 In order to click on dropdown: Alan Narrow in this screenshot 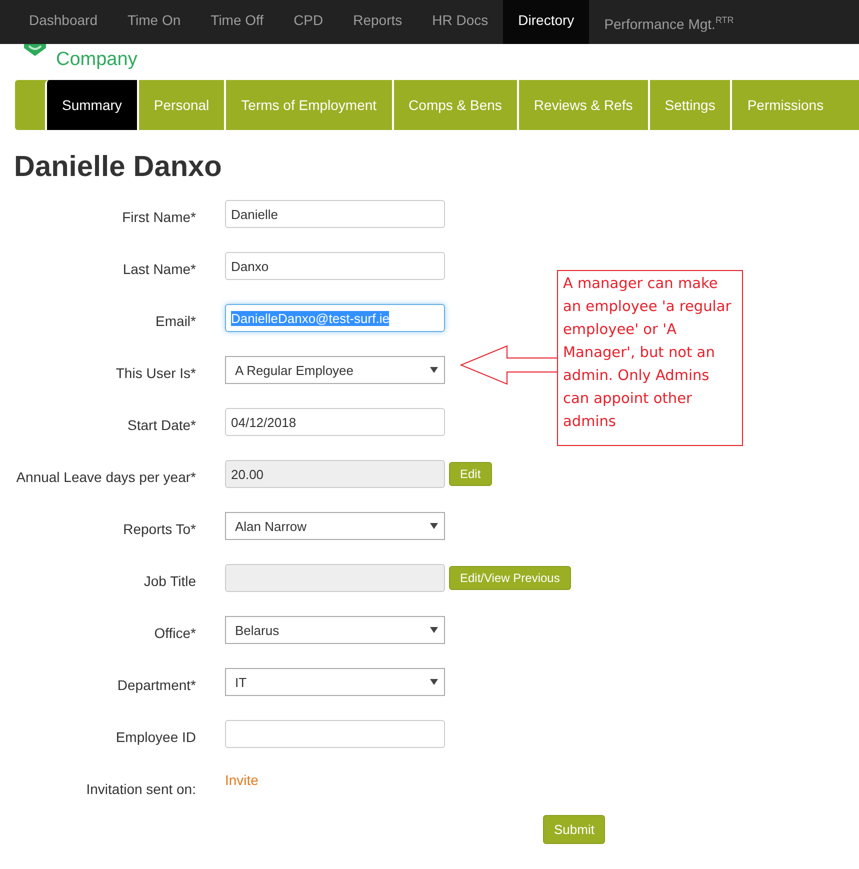, I will do `click(335, 526)`.